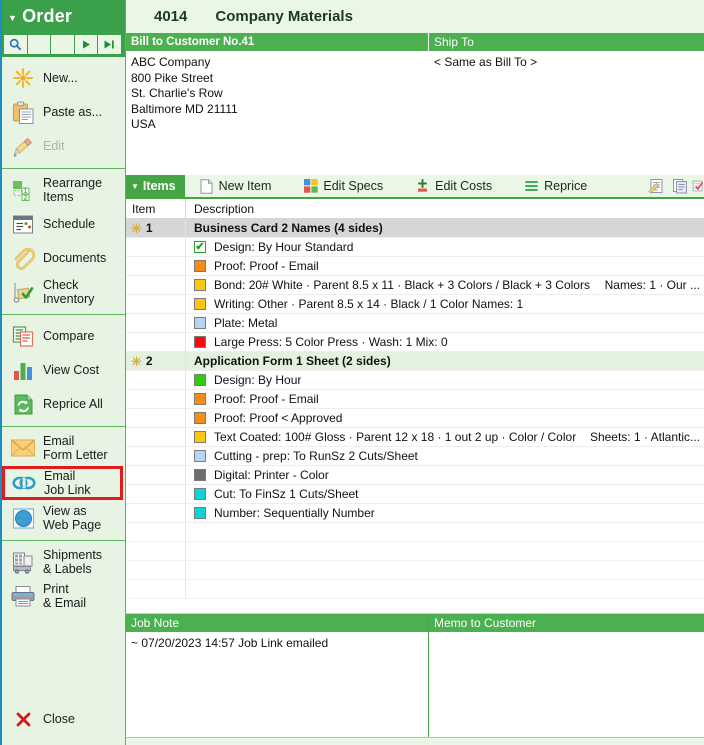  I want to click on sidebar-item-reprice-all: Reprice All, so click(63, 404).